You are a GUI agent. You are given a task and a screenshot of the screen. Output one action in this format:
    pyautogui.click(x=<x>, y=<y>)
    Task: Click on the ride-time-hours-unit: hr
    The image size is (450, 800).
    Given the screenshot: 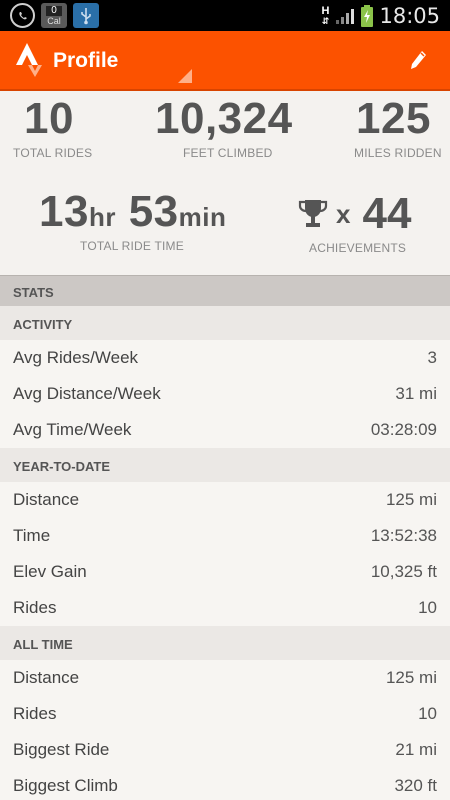 What is the action you would take?
    pyautogui.click(x=102, y=217)
    